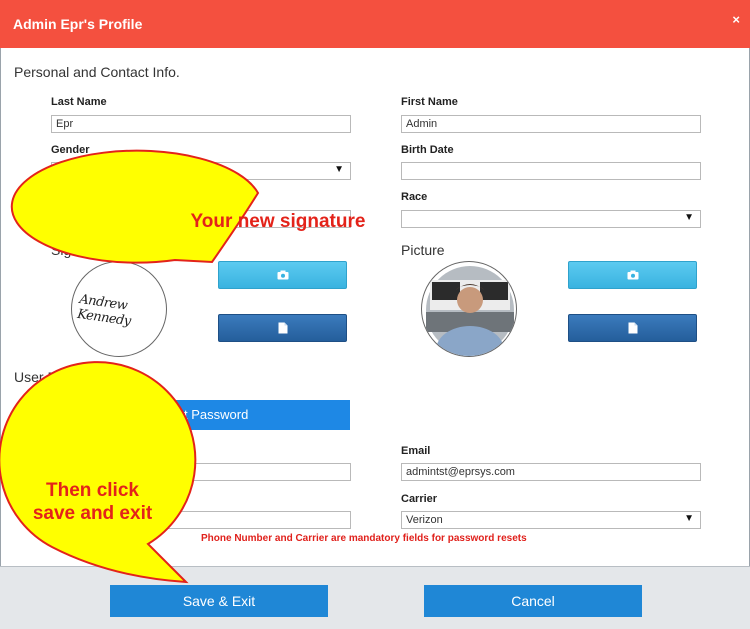 The image size is (750, 629). Describe the element at coordinates (79, 102) in the screenshot. I see `last-name-label: Last Name` at that location.